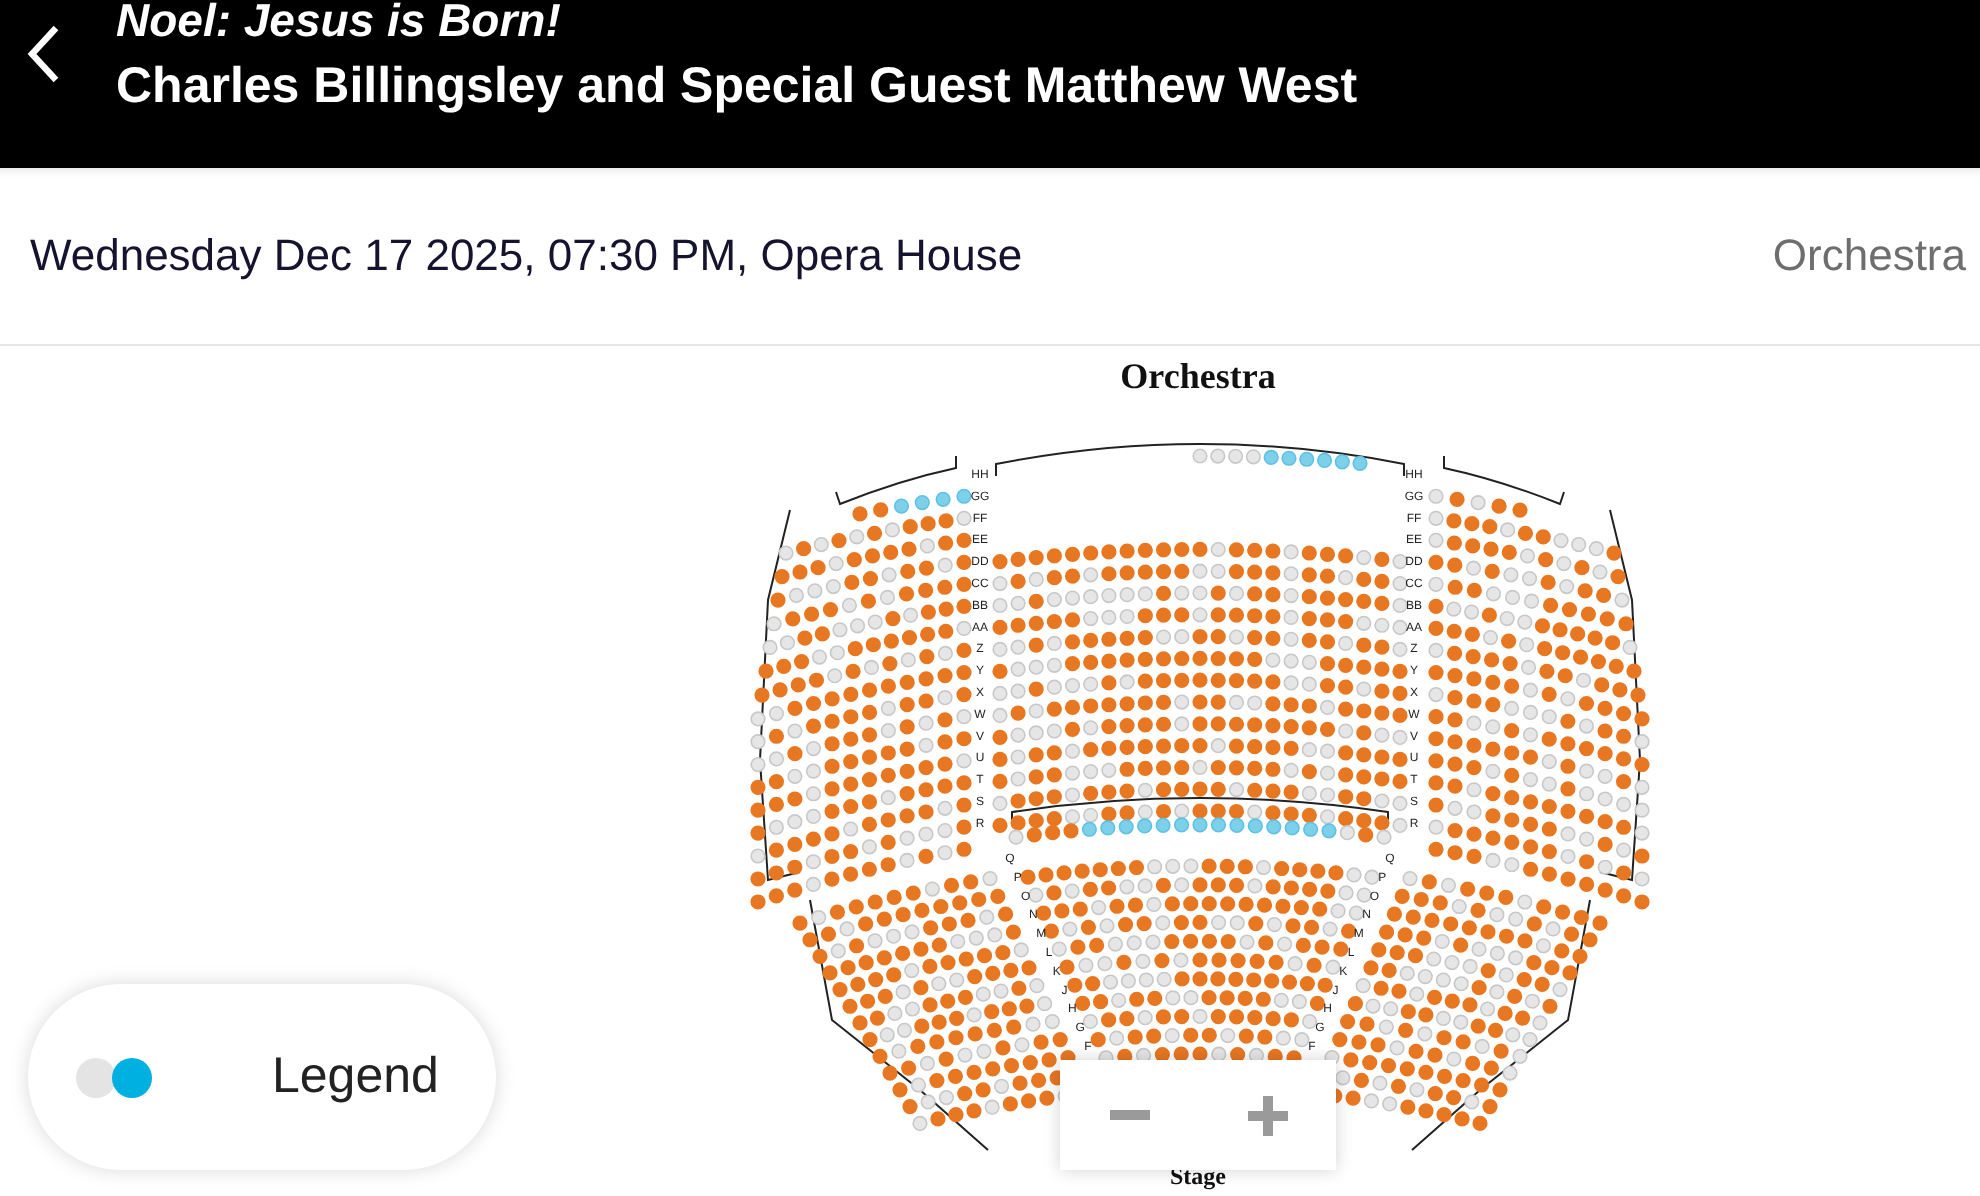  Describe the element at coordinates (339, 24) in the screenshot. I see `event-title: Noel: Jesus is Born!` at that location.